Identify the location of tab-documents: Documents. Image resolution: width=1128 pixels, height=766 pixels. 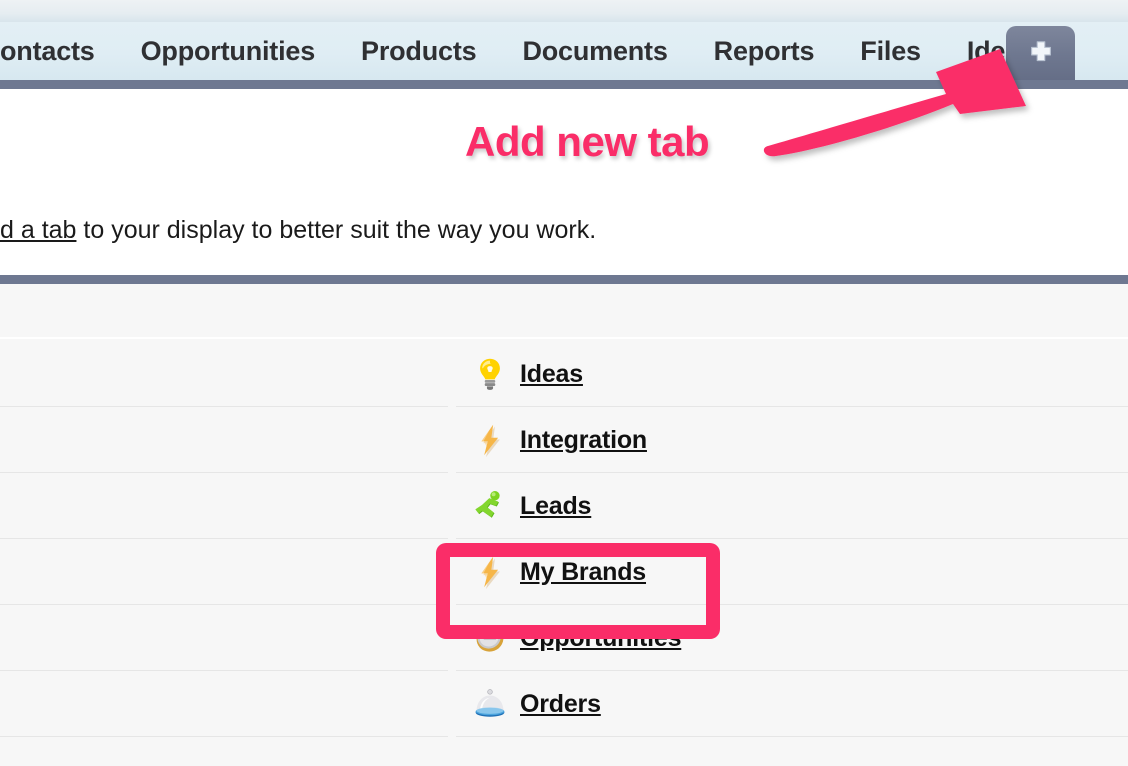
(594, 51).